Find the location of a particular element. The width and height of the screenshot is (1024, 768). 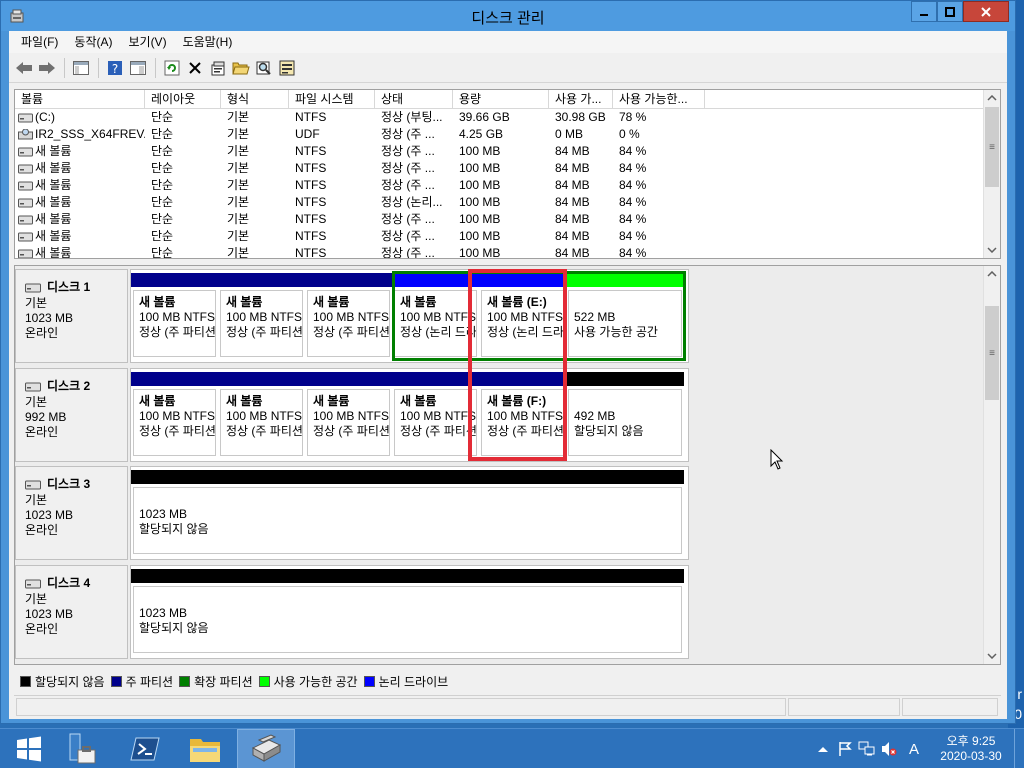

title-bar: 디스크 관리 is located at coordinates (508, 16).